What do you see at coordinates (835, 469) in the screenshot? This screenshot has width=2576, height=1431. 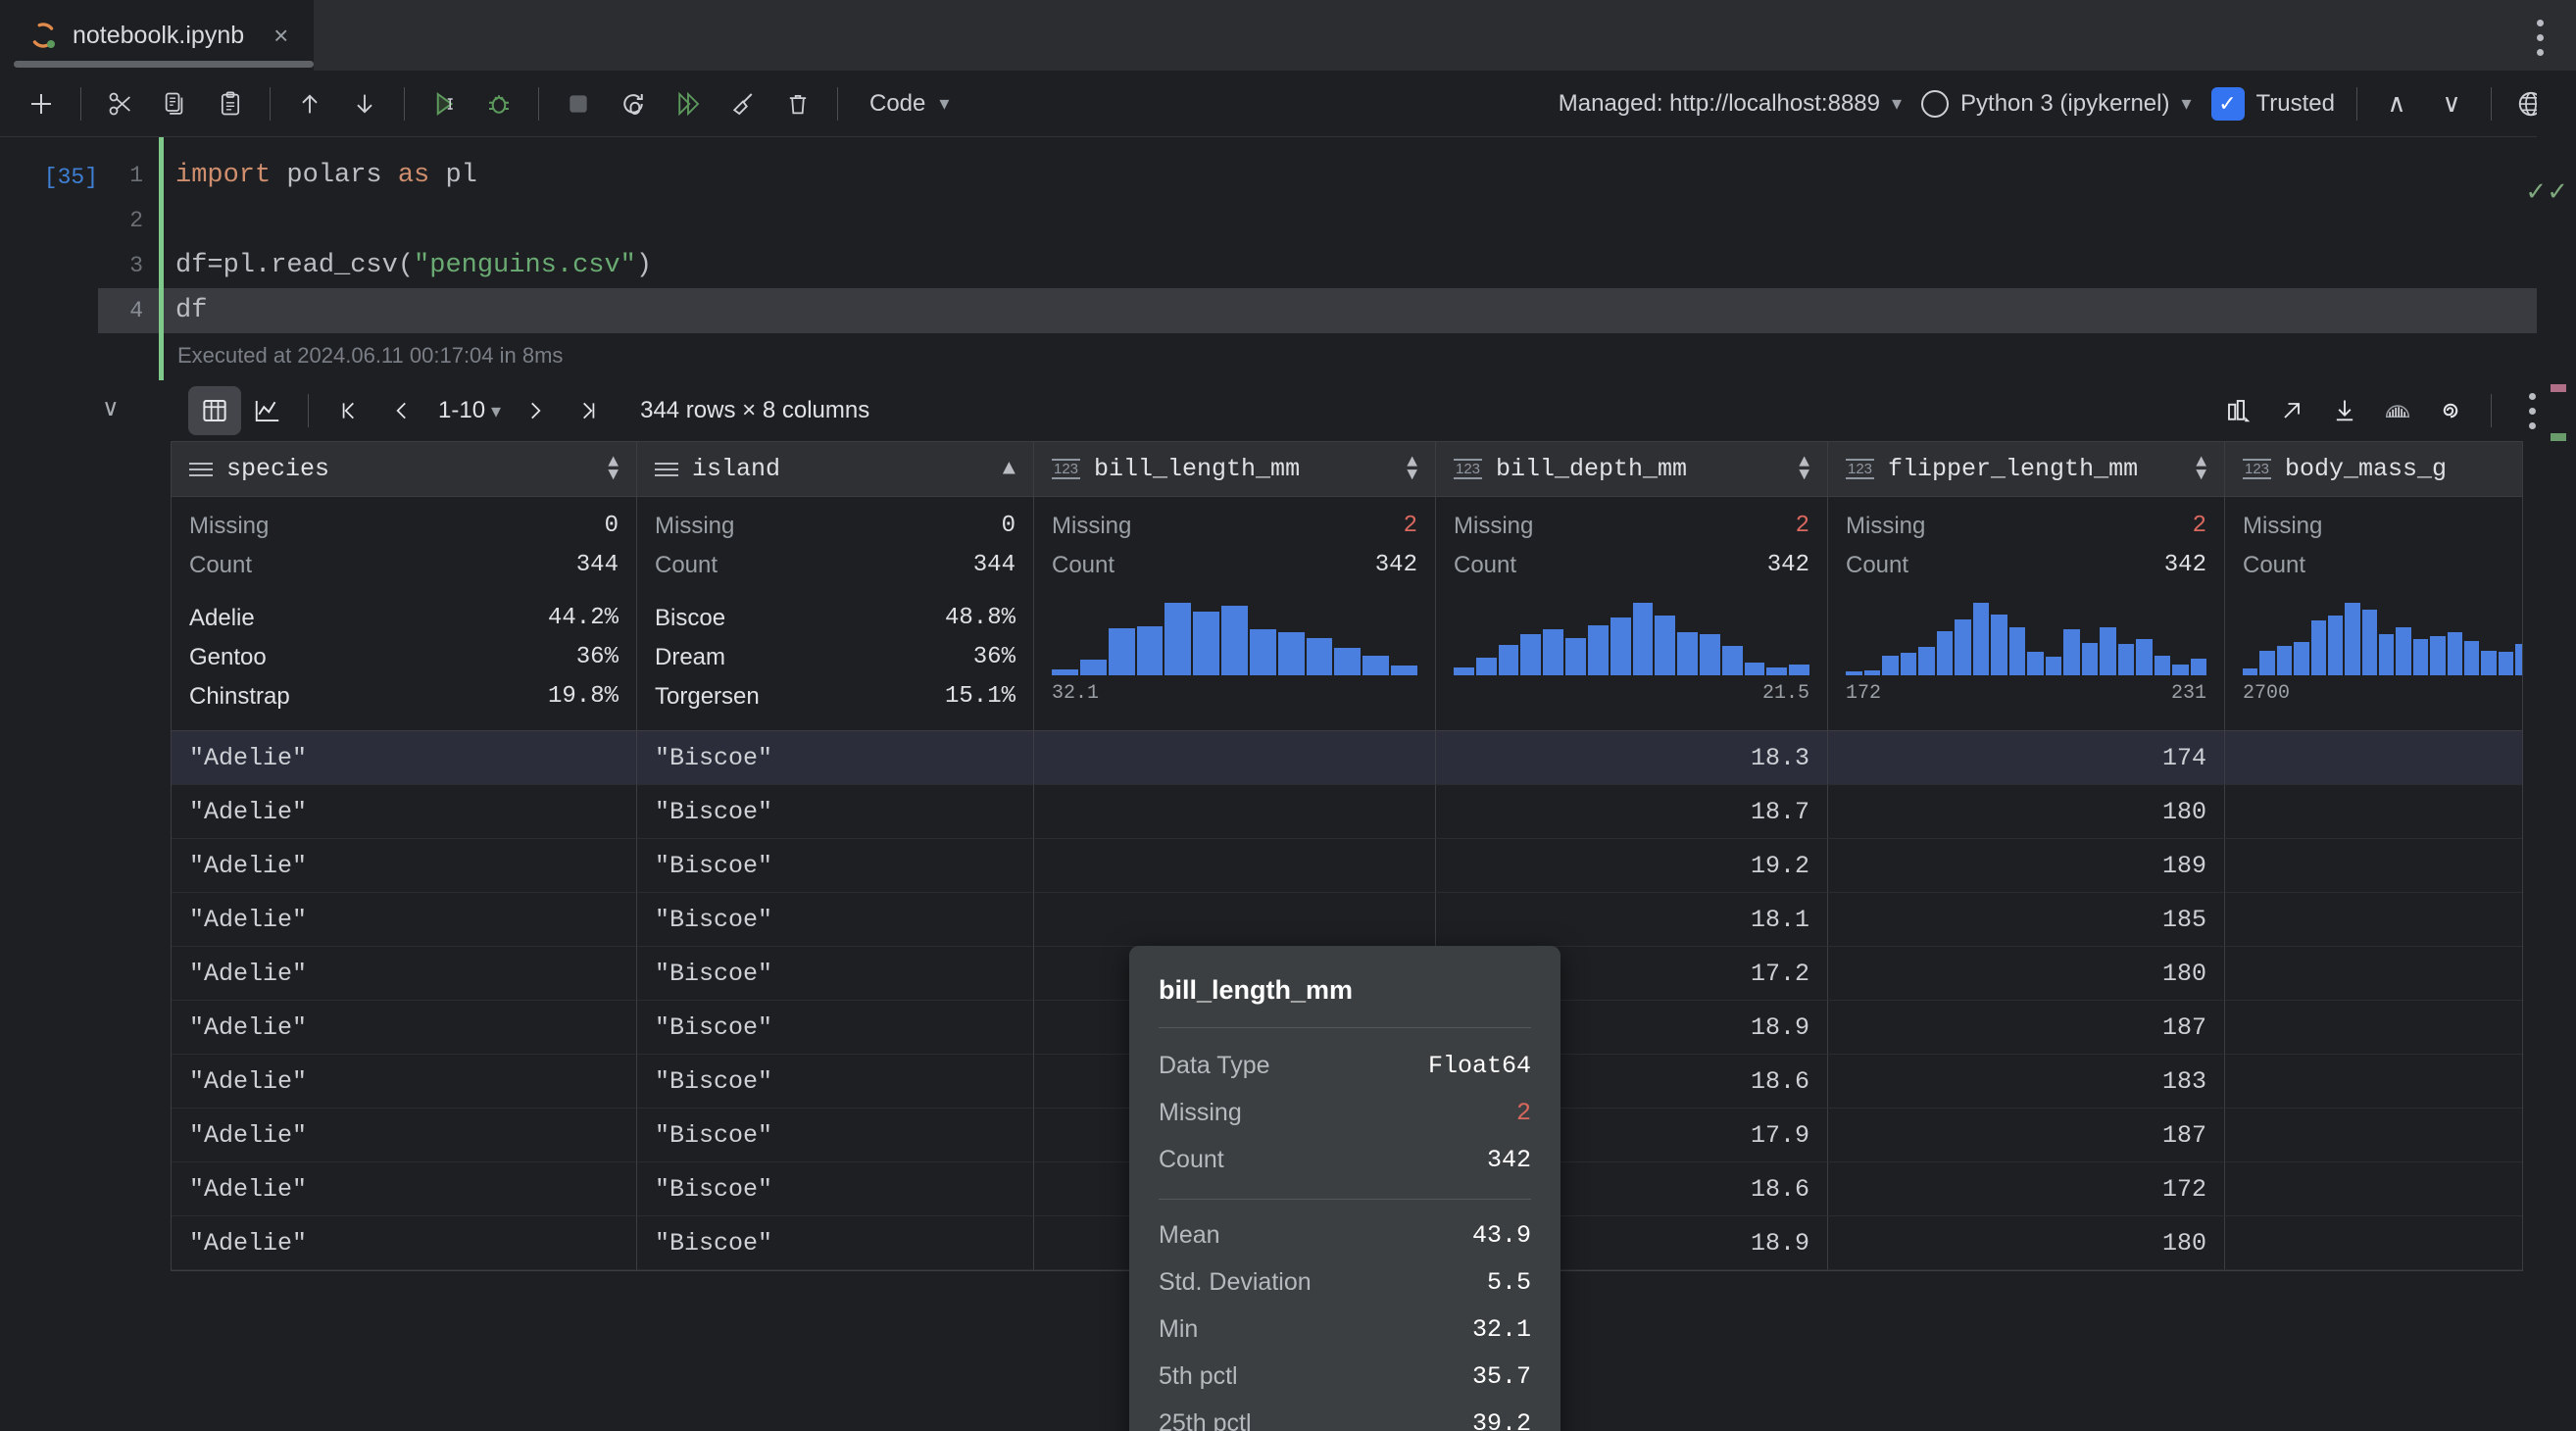 I see `column-header-island: island ▲` at bounding box center [835, 469].